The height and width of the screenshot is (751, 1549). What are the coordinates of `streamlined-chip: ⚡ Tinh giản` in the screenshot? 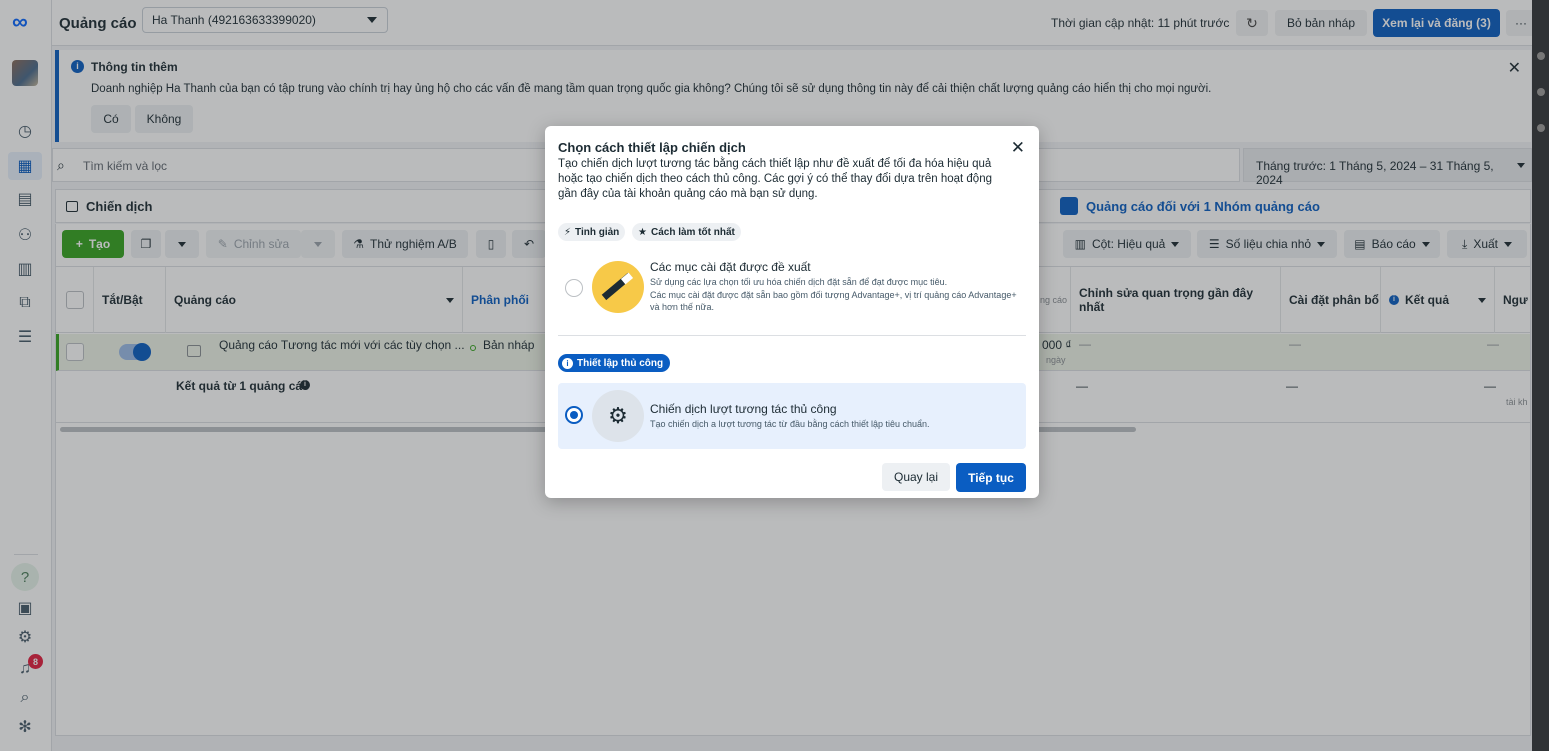 It's located at (592, 232).